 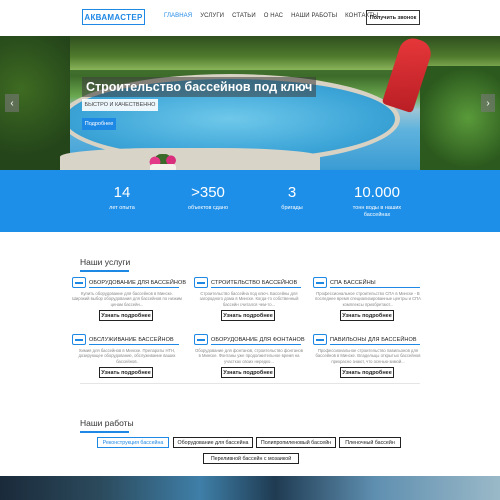 I want to click on nav-item-services: УСЛУГИ, so click(x=212, y=16).